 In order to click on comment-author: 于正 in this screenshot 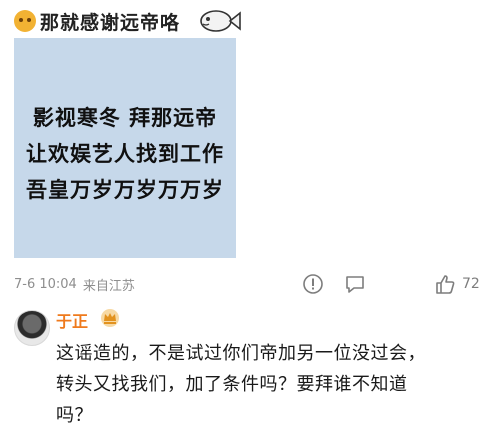, I will do `click(72, 320)`.